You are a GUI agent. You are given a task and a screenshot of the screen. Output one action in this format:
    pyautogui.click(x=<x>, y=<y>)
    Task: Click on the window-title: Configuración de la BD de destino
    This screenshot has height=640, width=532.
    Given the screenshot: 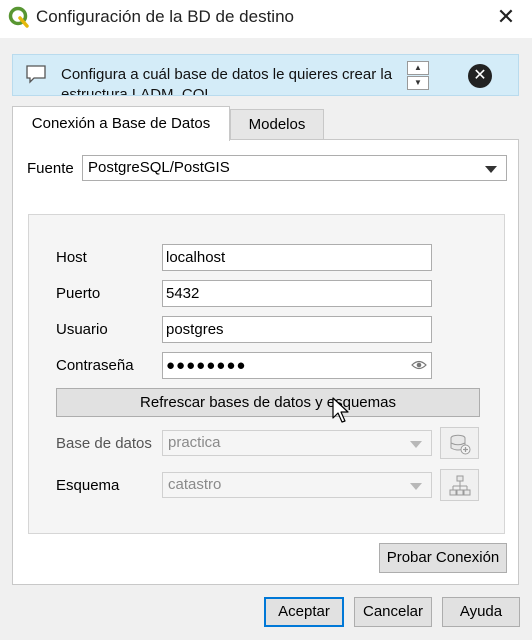 What is the action you would take?
    pyautogui.click(x=165, y=16)
    